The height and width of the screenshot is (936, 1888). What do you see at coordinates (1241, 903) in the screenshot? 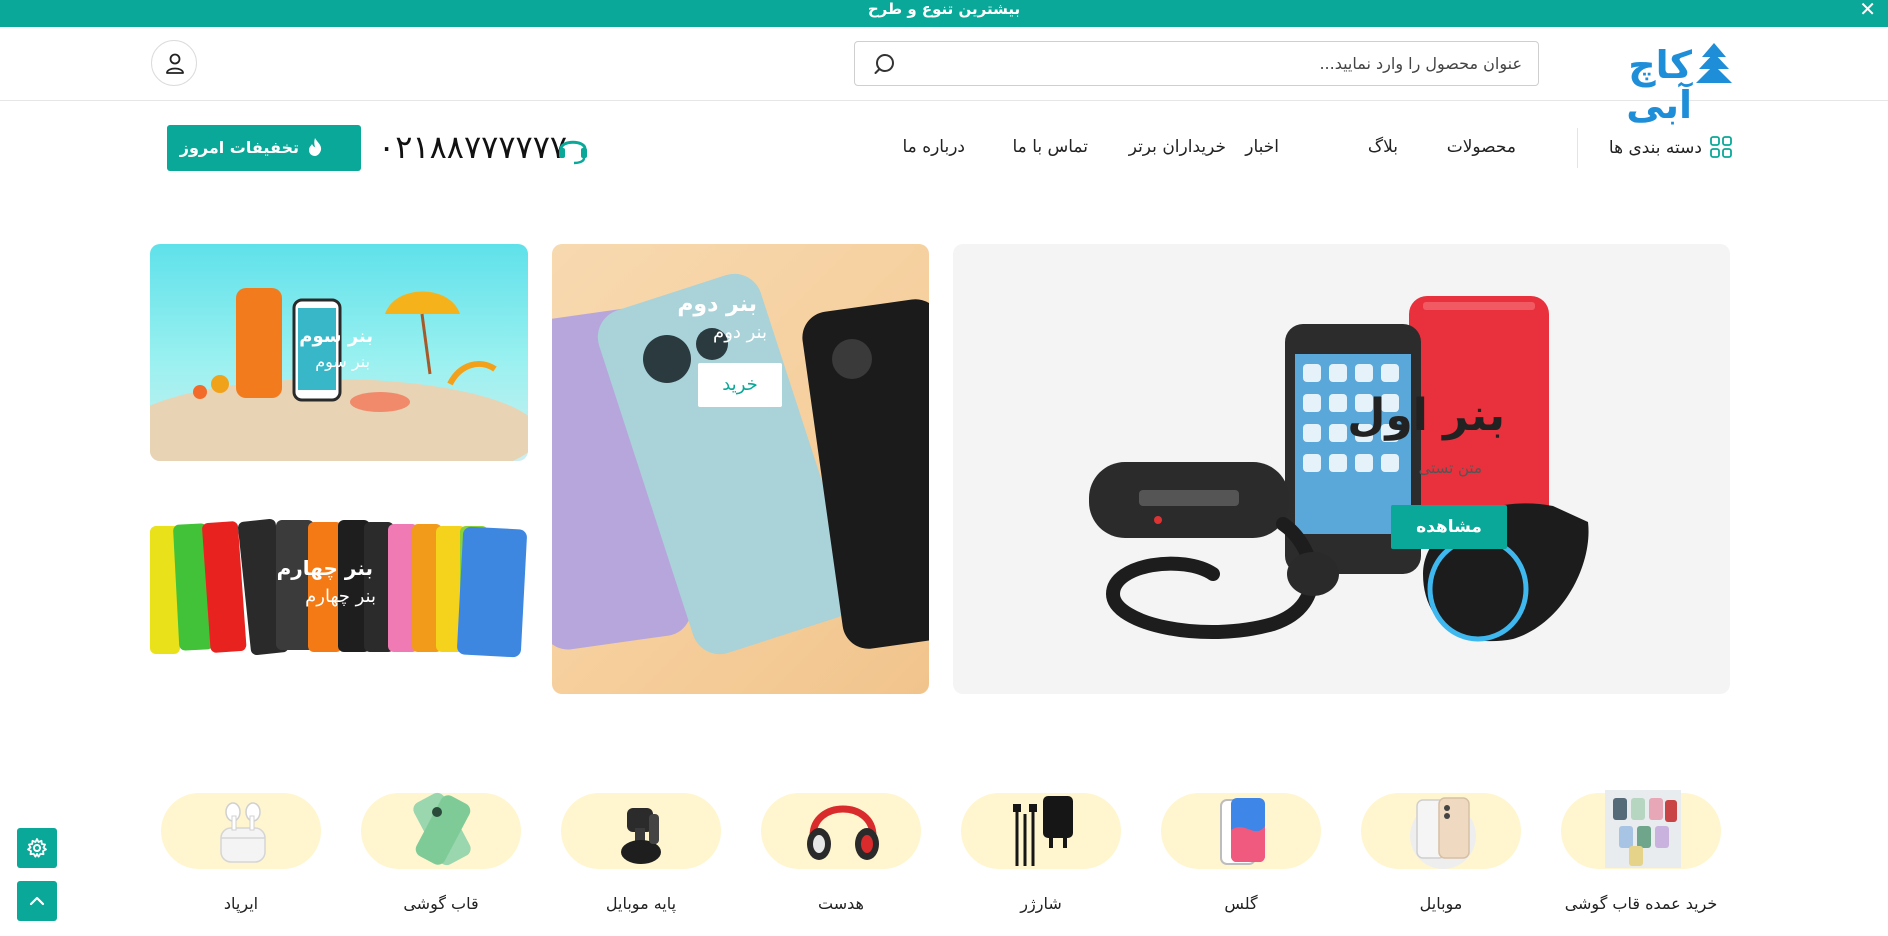
I see `category-label: گلس` at bounding box center [1241, 903].